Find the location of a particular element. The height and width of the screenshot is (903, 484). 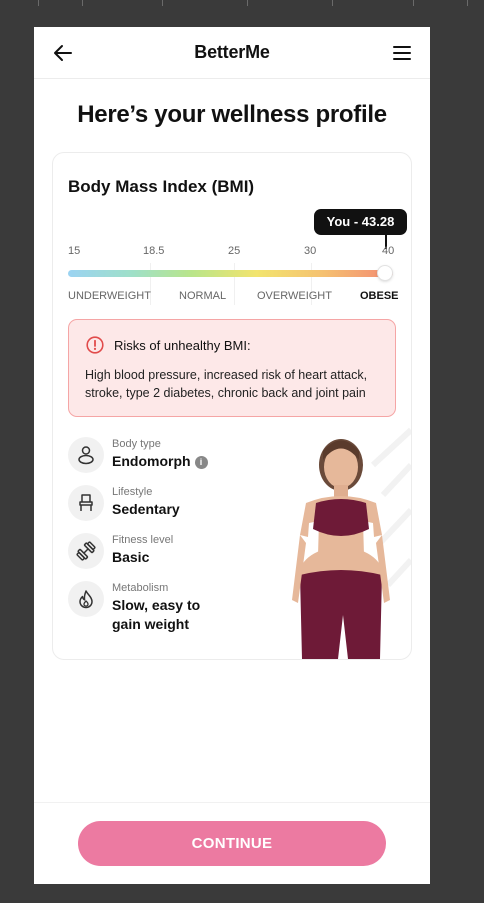

chair-icon is located at coordinates (86, 502).